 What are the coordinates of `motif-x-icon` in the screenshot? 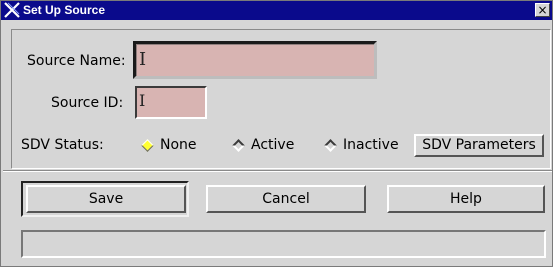 It's located at (12, 10).